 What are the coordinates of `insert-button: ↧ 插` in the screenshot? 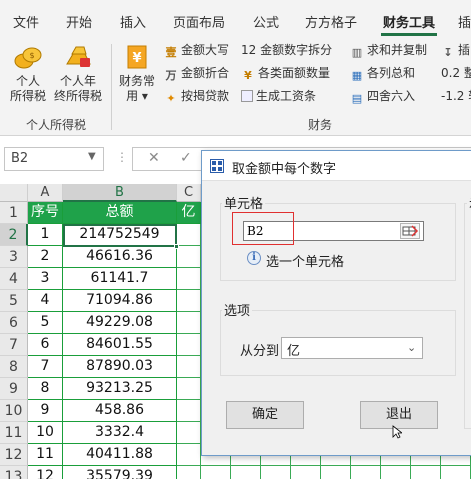 It's located at (455, 50).